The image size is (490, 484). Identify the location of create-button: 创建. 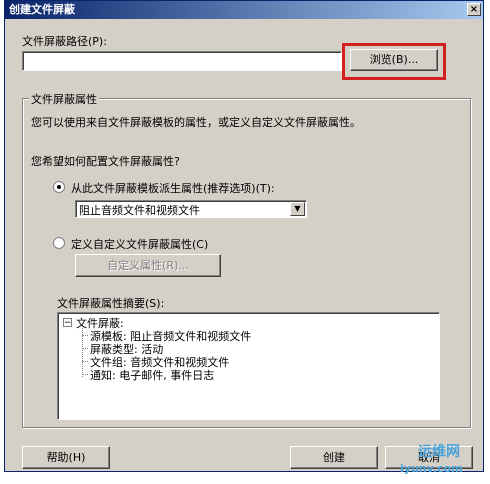
(334, 457).